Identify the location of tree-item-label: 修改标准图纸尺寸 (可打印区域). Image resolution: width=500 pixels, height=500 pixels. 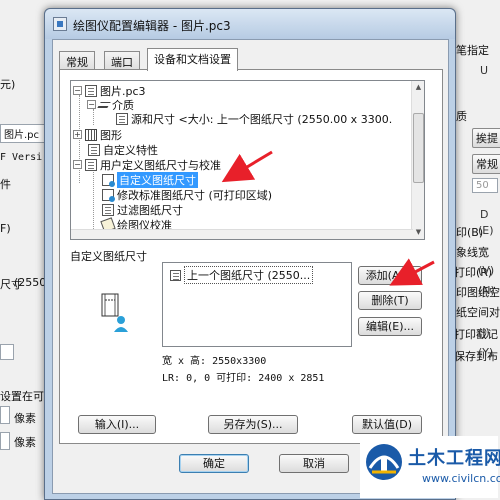
(195, 195).